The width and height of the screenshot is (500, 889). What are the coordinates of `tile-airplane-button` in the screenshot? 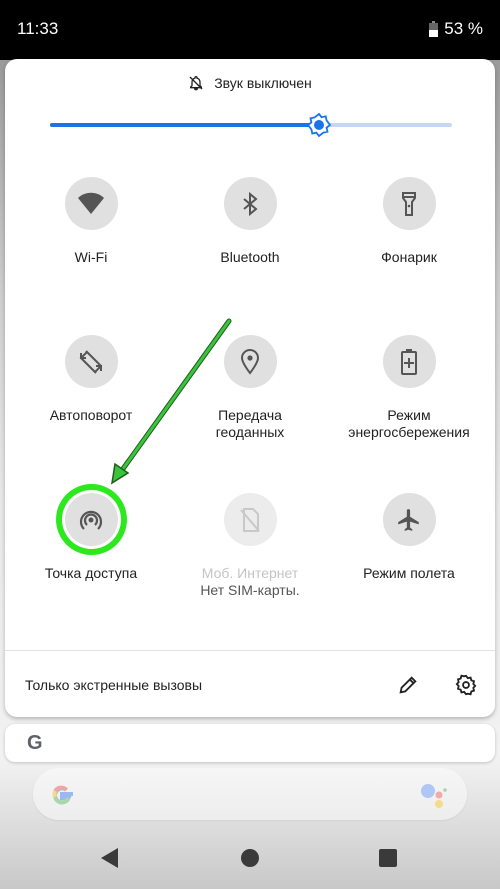 It's located at (409, 519).